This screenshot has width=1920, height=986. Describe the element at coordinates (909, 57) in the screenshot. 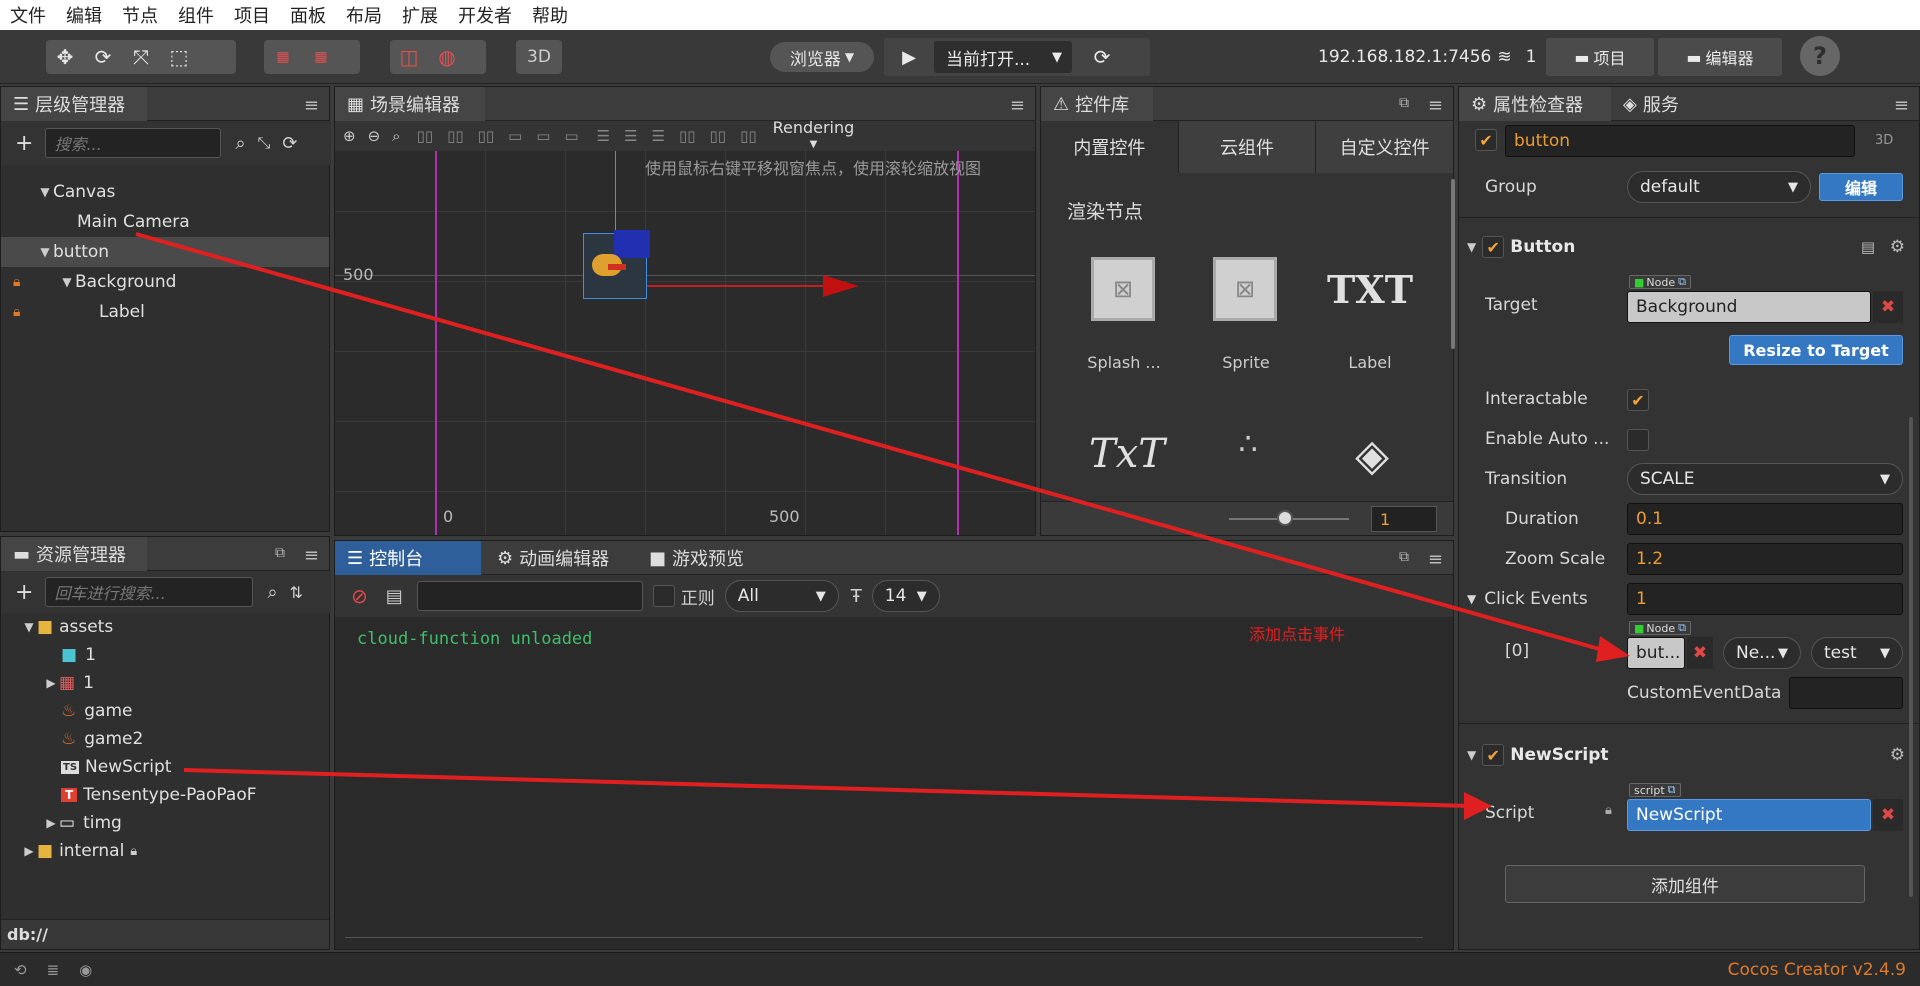

I see `play-icon: ▶` at that location.